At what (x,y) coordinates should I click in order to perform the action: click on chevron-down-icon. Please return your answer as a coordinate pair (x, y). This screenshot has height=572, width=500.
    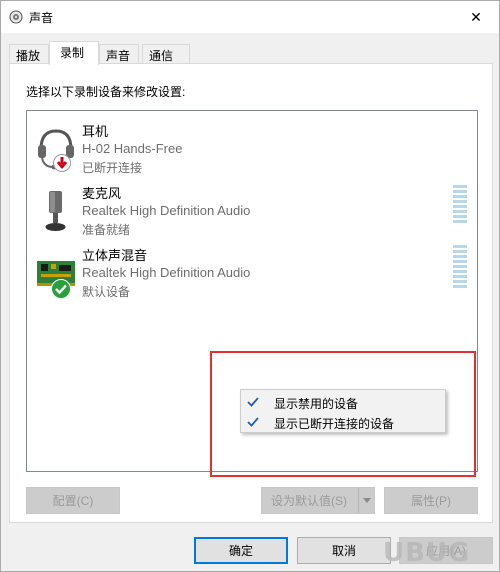
    Looking at the image, I should click on (366, 500).